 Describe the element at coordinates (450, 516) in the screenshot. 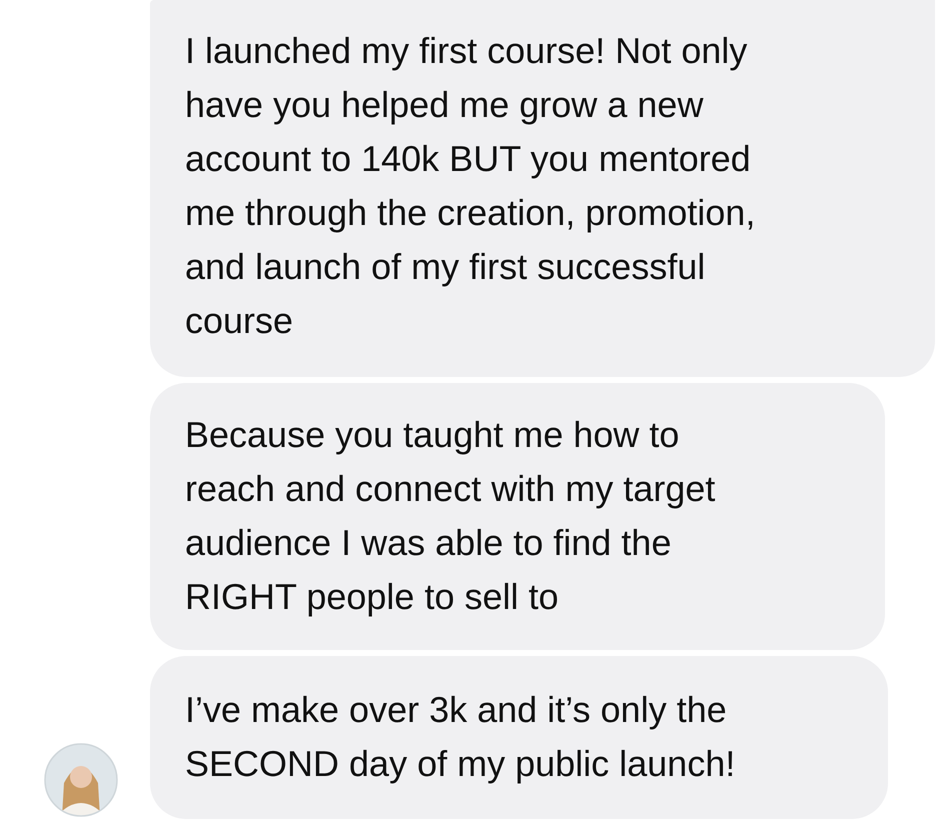

I see `message-text: Because you taught me how to reach and connect with my target audience I was able to find the RIGHT people to sell to` at that location.